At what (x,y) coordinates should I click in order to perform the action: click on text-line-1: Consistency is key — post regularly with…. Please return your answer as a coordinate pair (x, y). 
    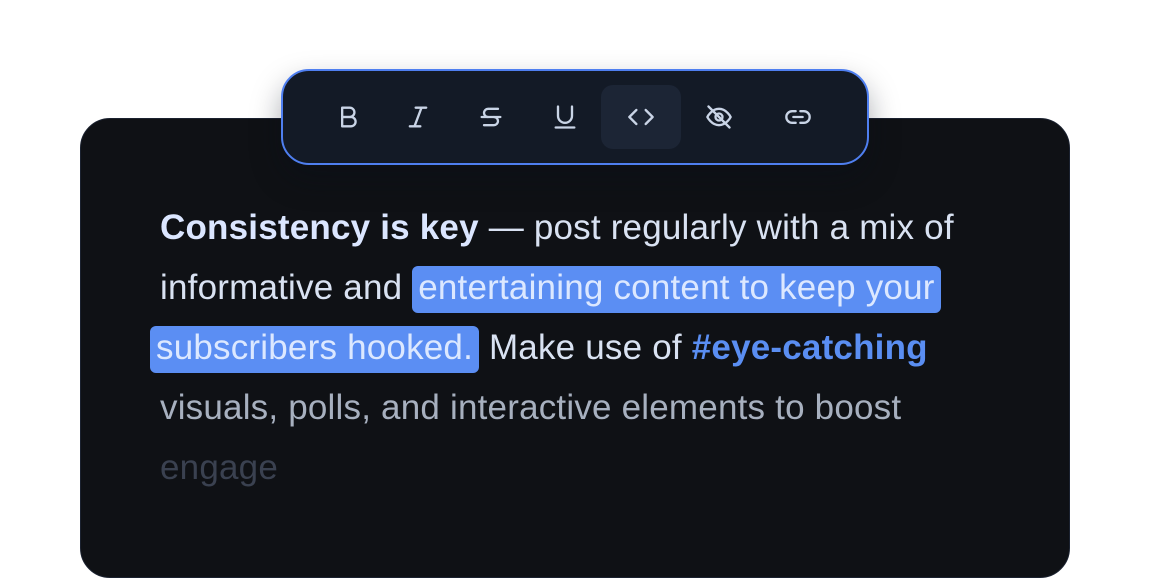
    Looking at the image, I should click on (590, 228).